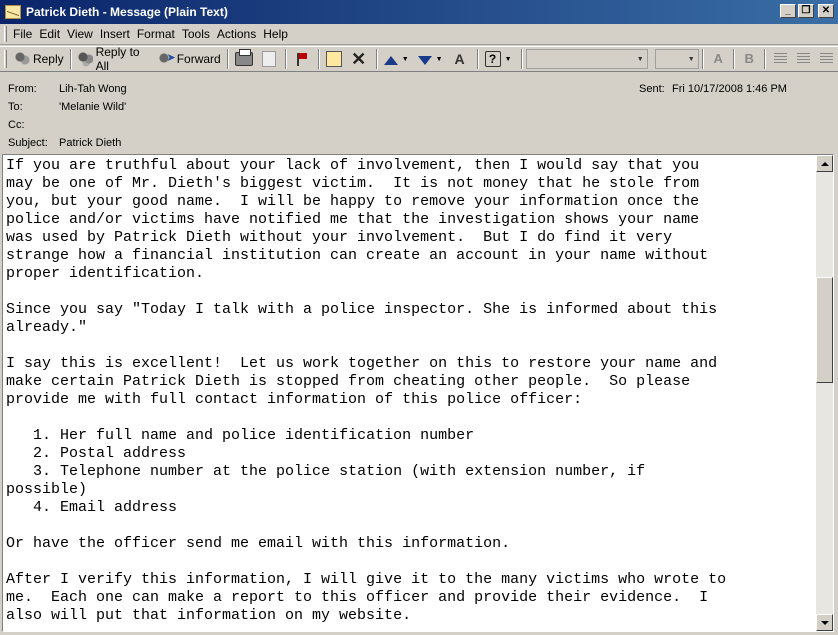 This screenshot has width=838, height=635. Describe the element at coordinates (16, 125) in the screenshot. I see `cc-label: Cc:` at that location.